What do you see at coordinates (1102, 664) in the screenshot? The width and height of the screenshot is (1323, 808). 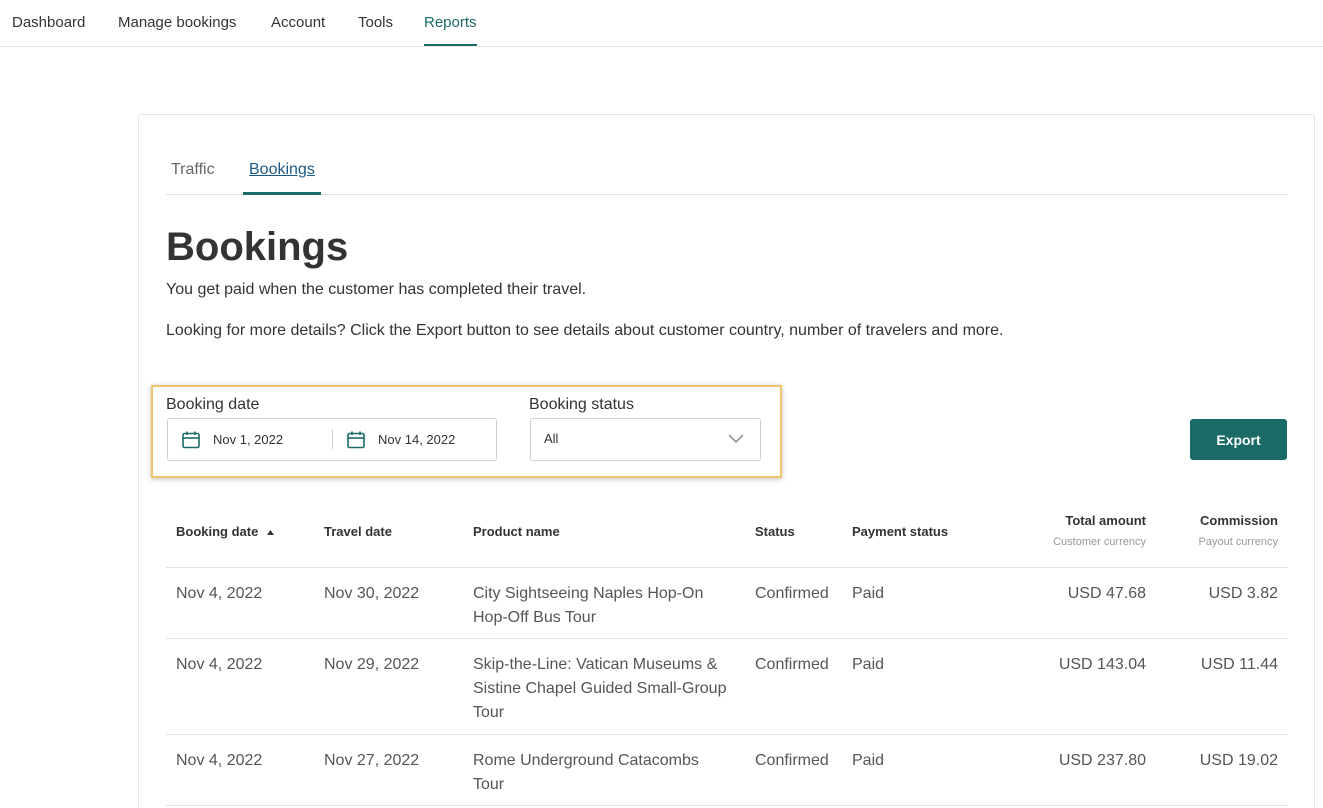 I see `cell-total-amount: USD 143.04` at bounding box center [1102, 664].